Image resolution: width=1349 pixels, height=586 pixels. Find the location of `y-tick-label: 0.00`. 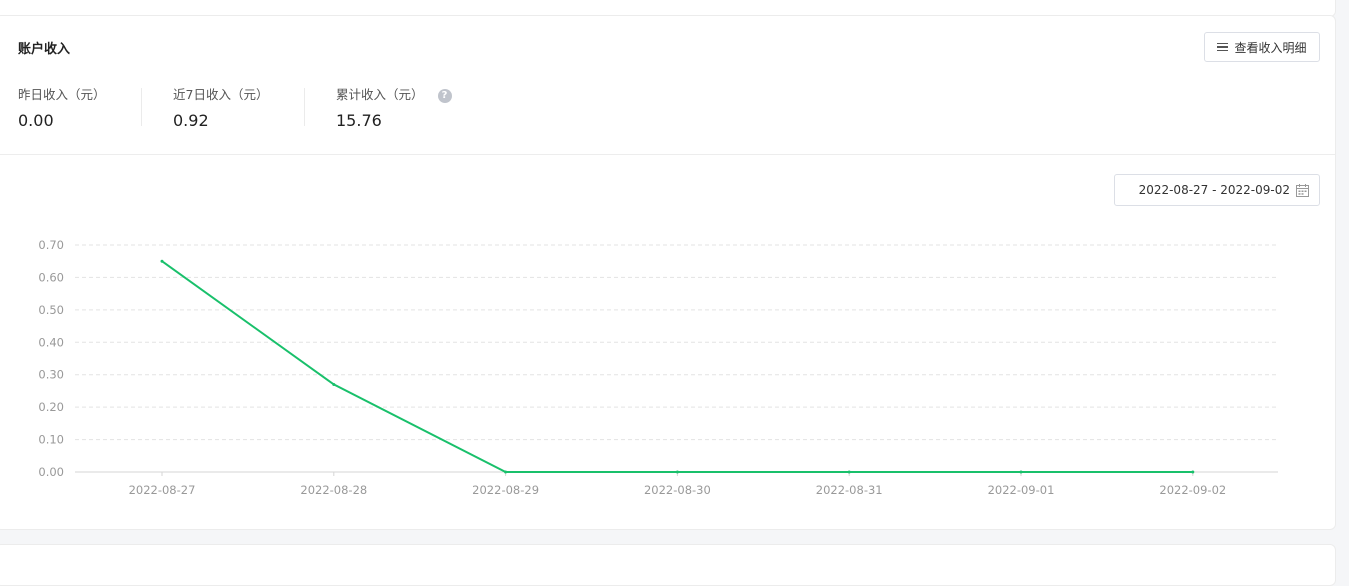

y-tick-label: 0.00 is located at coordinates (51, 472).